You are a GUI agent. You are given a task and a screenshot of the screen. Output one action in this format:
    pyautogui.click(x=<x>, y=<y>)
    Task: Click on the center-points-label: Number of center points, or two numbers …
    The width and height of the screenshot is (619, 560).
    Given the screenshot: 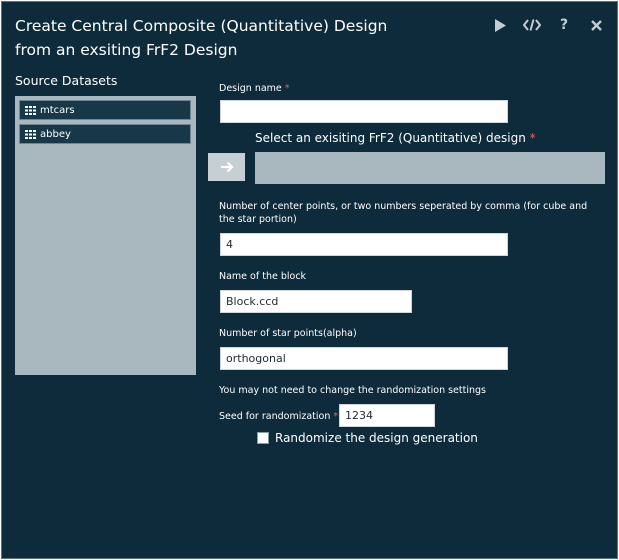 What is the action you would take?
    pyautogui.click(x=403, y=213)
    